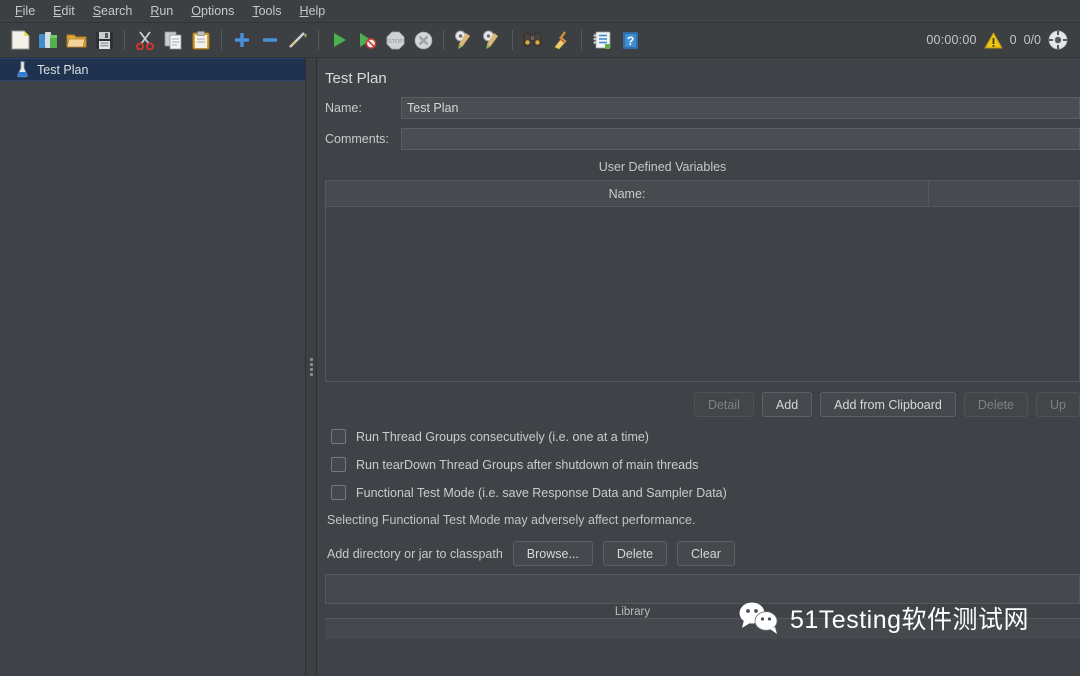  I want to click on elapsed-time: 00:00:00, so click(951, 40).